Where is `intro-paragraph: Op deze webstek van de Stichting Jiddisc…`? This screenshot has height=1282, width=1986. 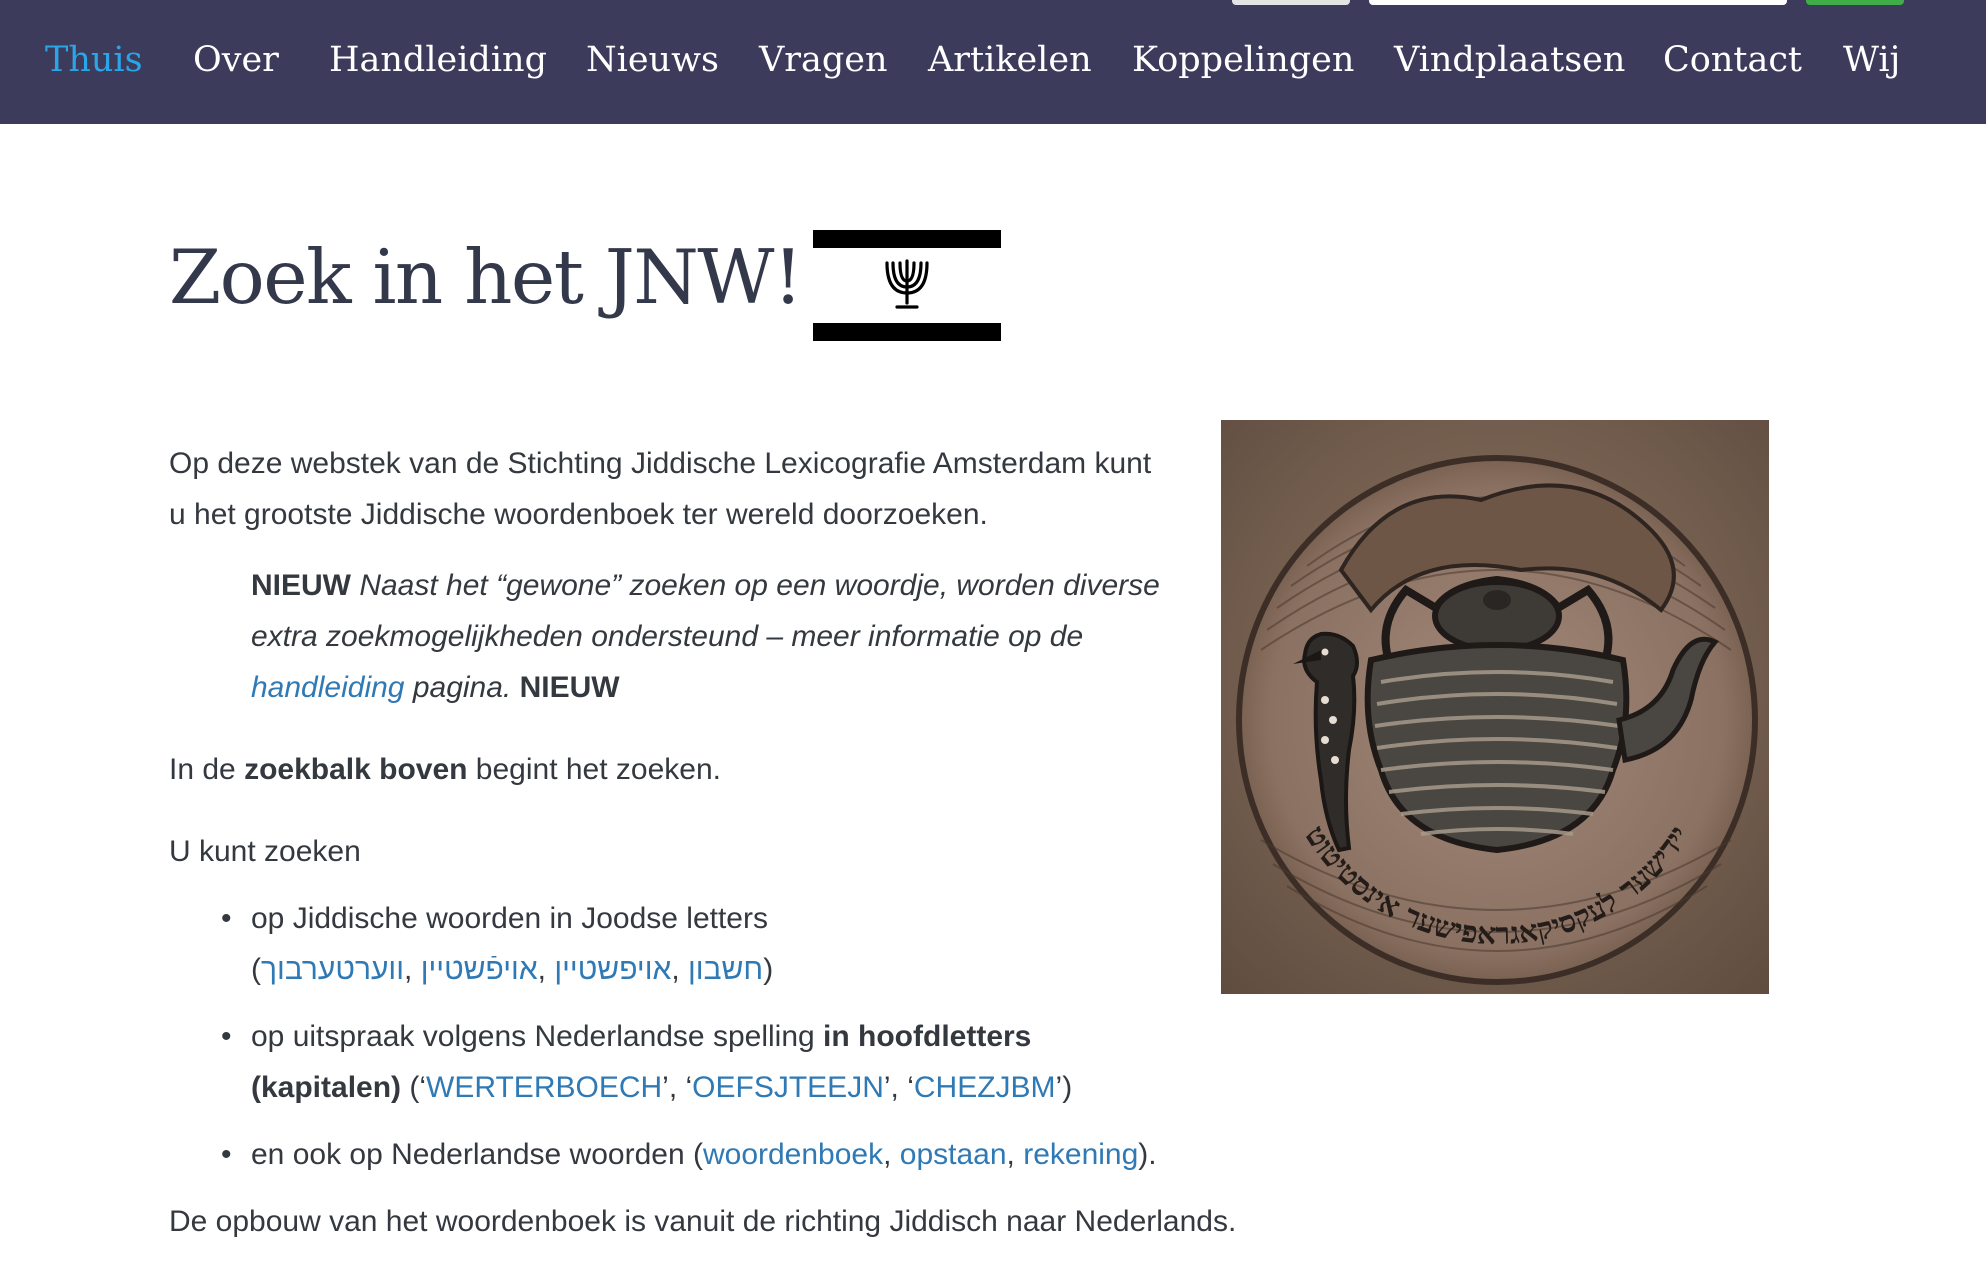 intro-paragraph: Op deze webstek van de Stichting Jiddisc… is located at coordinates (660, 489).